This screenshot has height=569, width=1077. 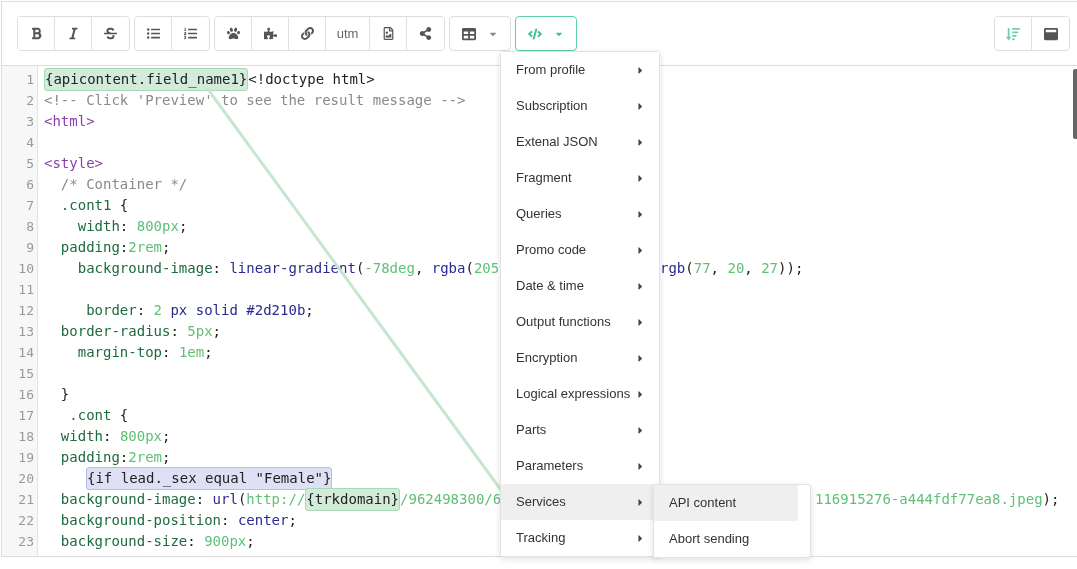 What do you see at coordinates (111, 310) in the screenshot?
I see `code-token: border` at bounding box center [111, 310].